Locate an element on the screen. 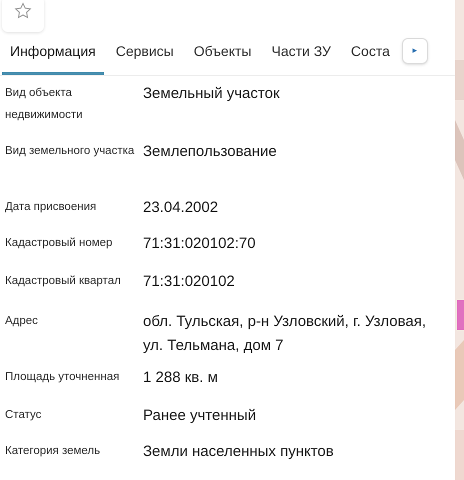  field-label: Адрес is located at coordinates (21, 321).